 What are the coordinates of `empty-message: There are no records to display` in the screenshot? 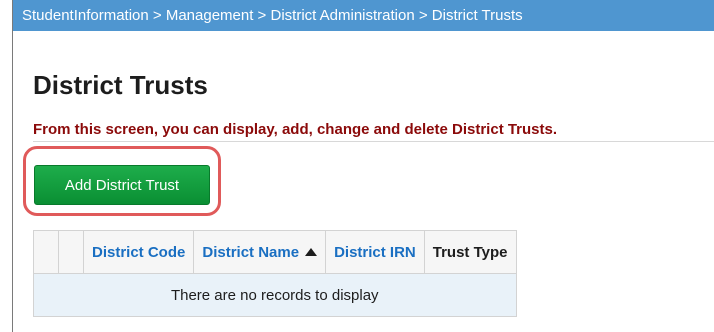 It's located at (275, 295).